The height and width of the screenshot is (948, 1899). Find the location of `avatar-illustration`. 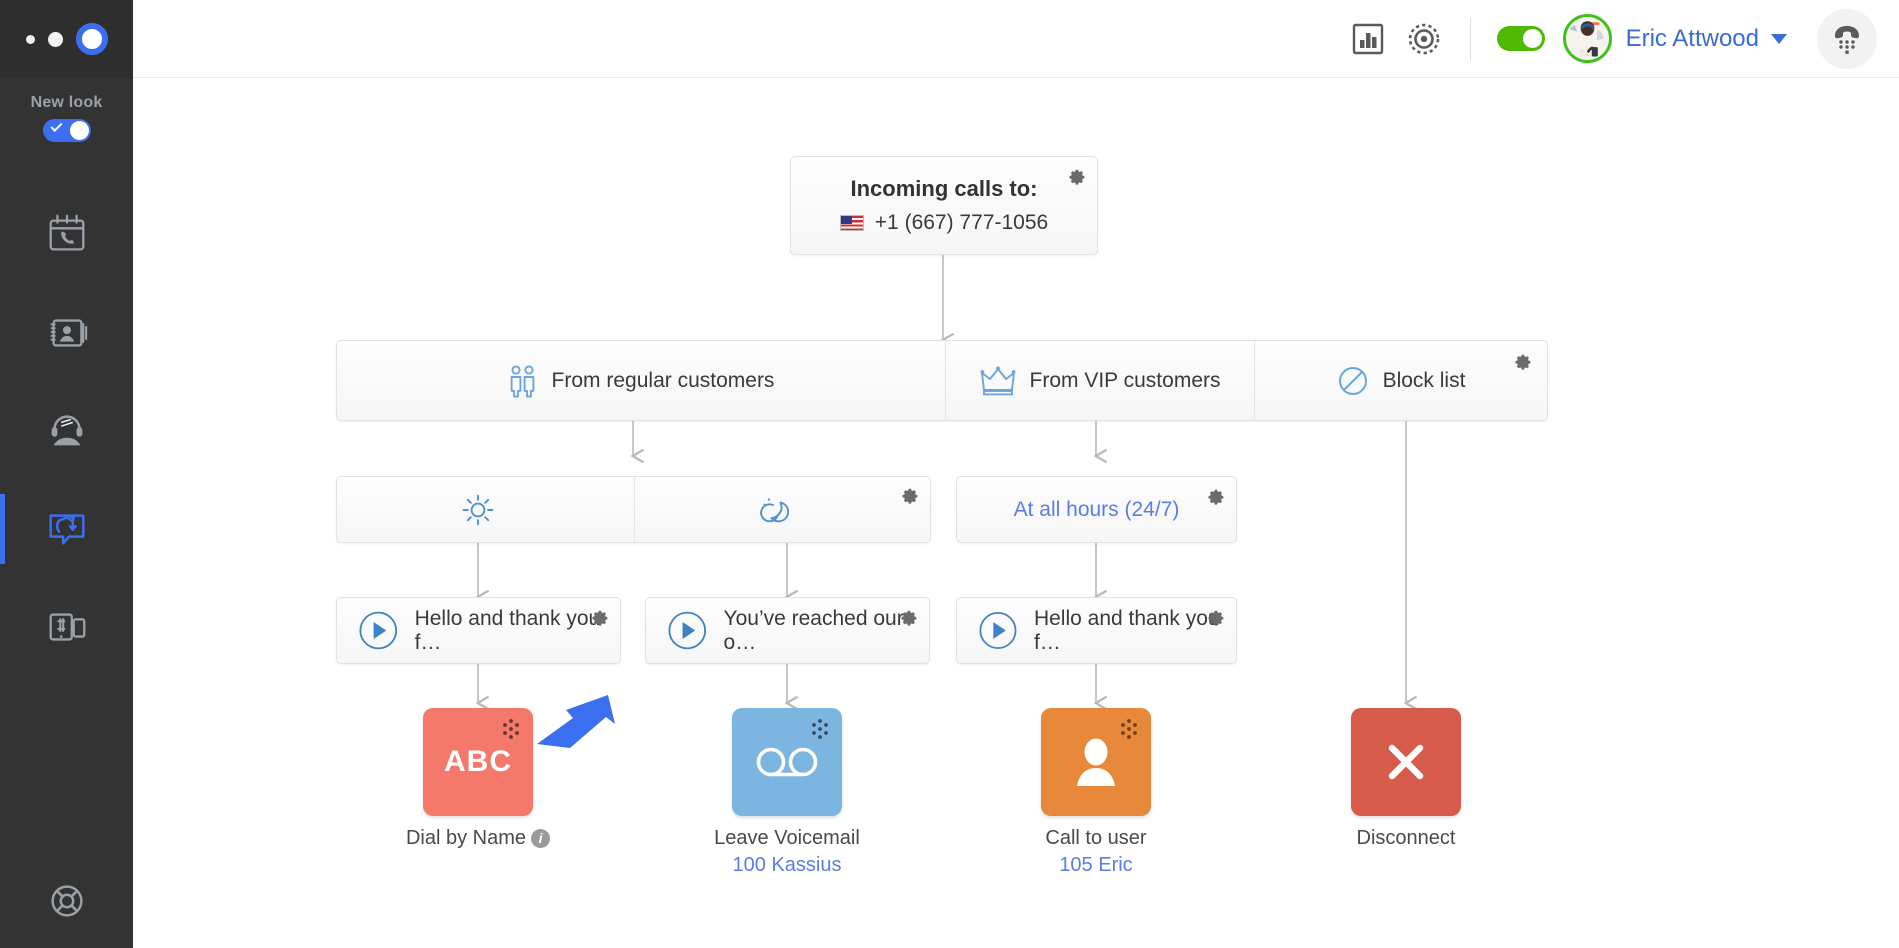

avatar-illustration is located at coordinates (1587, 38).